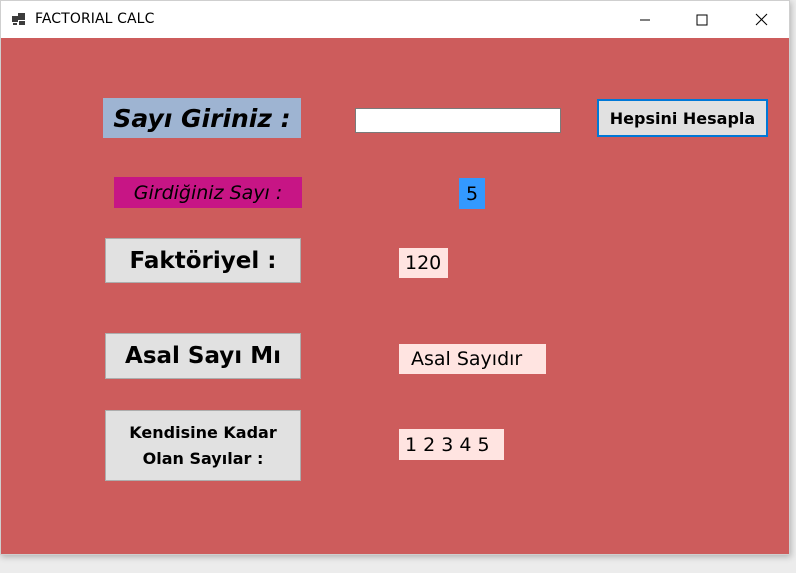 The image size is (796, 573). What do you see at coordinates (395, 19) in the screenshot?
I see `title-bar: FACTORIAL CALC` at bounding box center [395, 19].